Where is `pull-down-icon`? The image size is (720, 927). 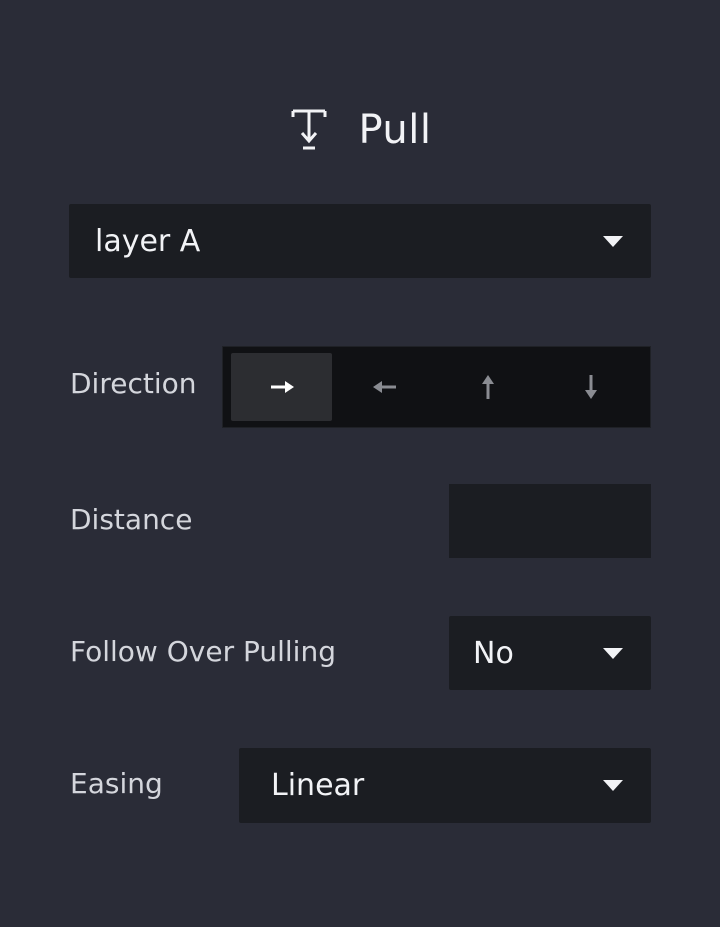
pull-down-icon is located at coordinates (309, 130).